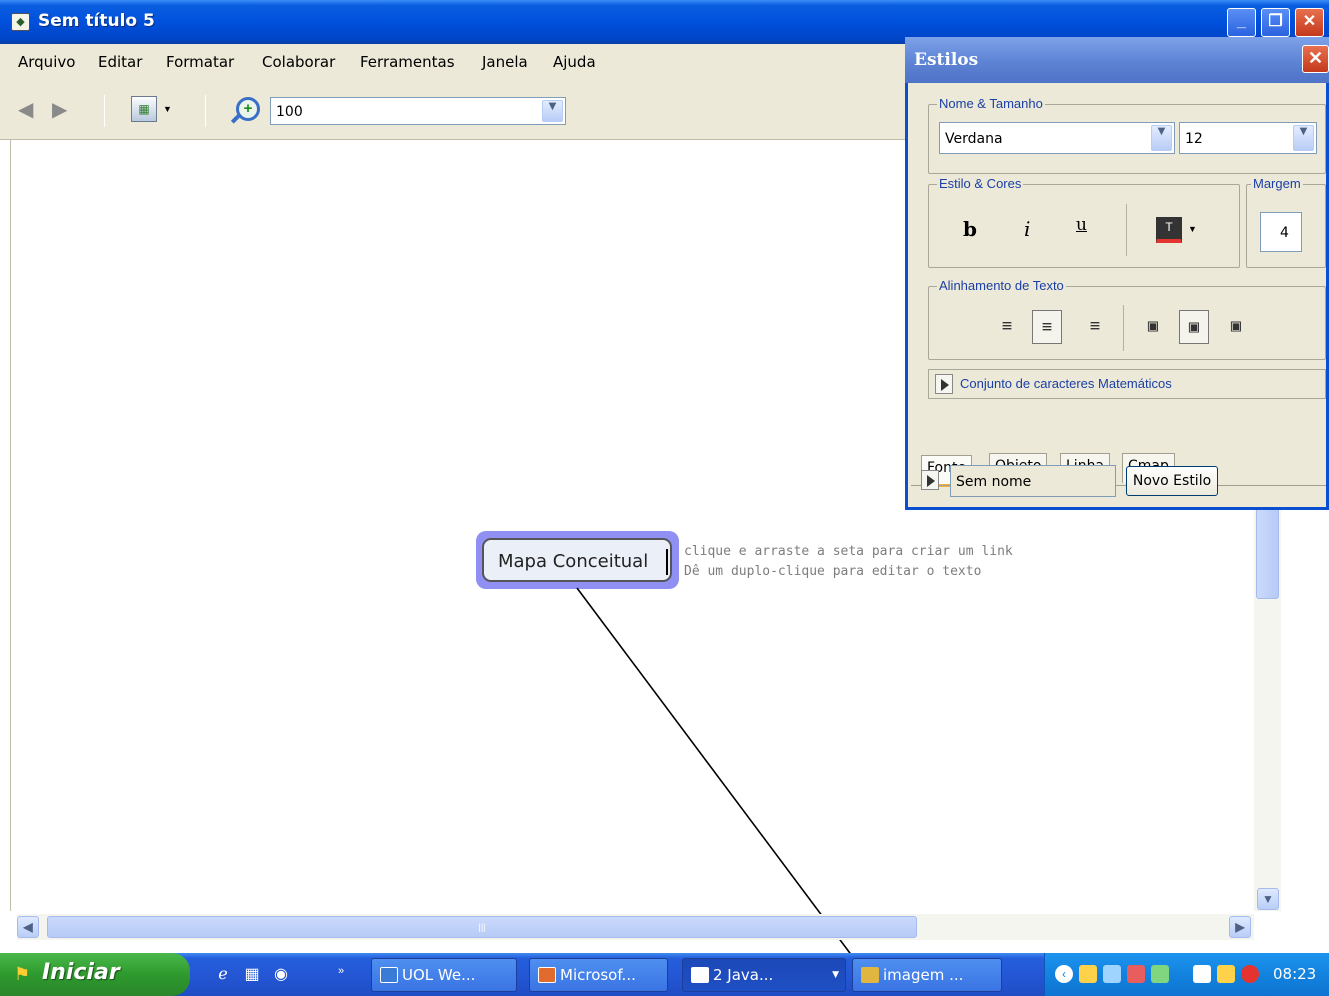  What do you see at coordinates (974, 139) in the screenshot?
I see `font-name-value: Verdana` at bounding box center [974, 139].